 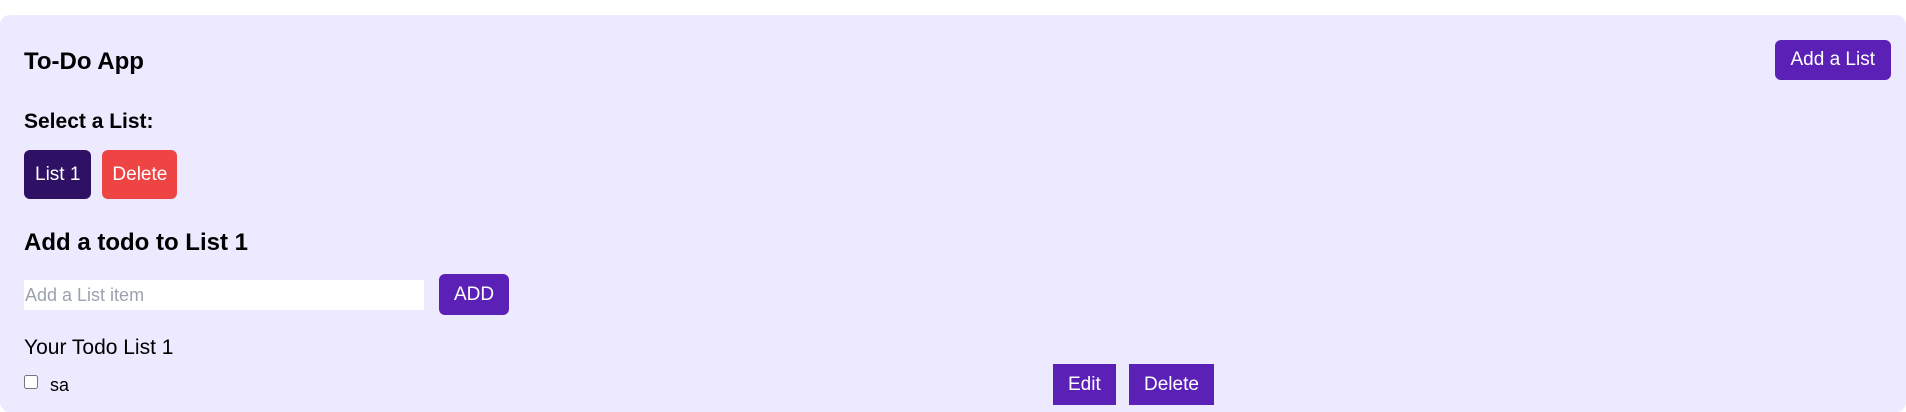 I want to click on add-todo-heading: Add a todo to List 1, so click(x=136, y=242).